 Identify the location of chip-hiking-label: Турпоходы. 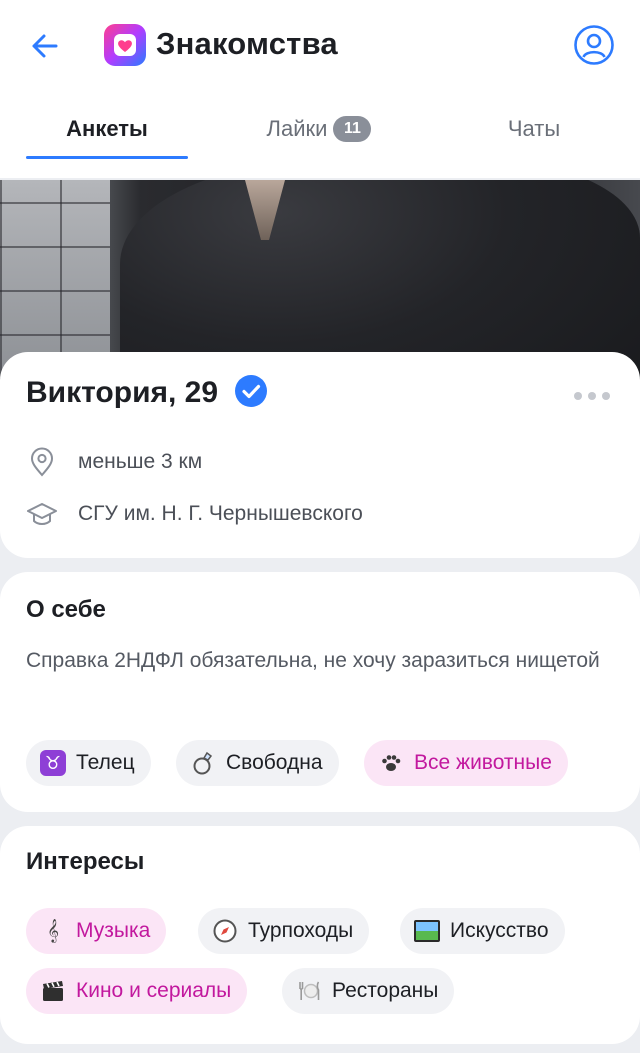
(301, 930).